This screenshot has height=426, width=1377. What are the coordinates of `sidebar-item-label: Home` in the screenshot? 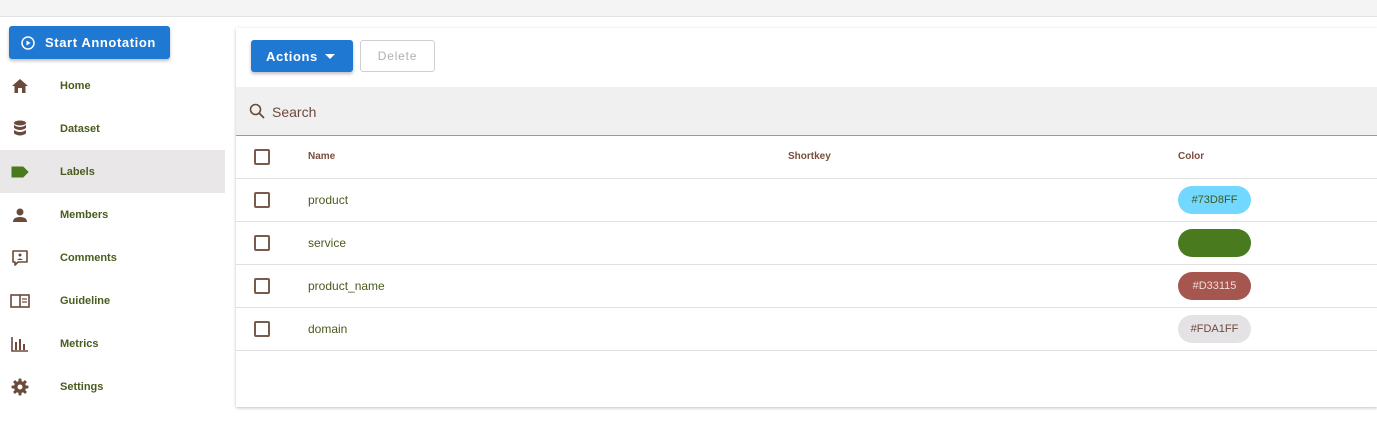 It's located at (75, 85).